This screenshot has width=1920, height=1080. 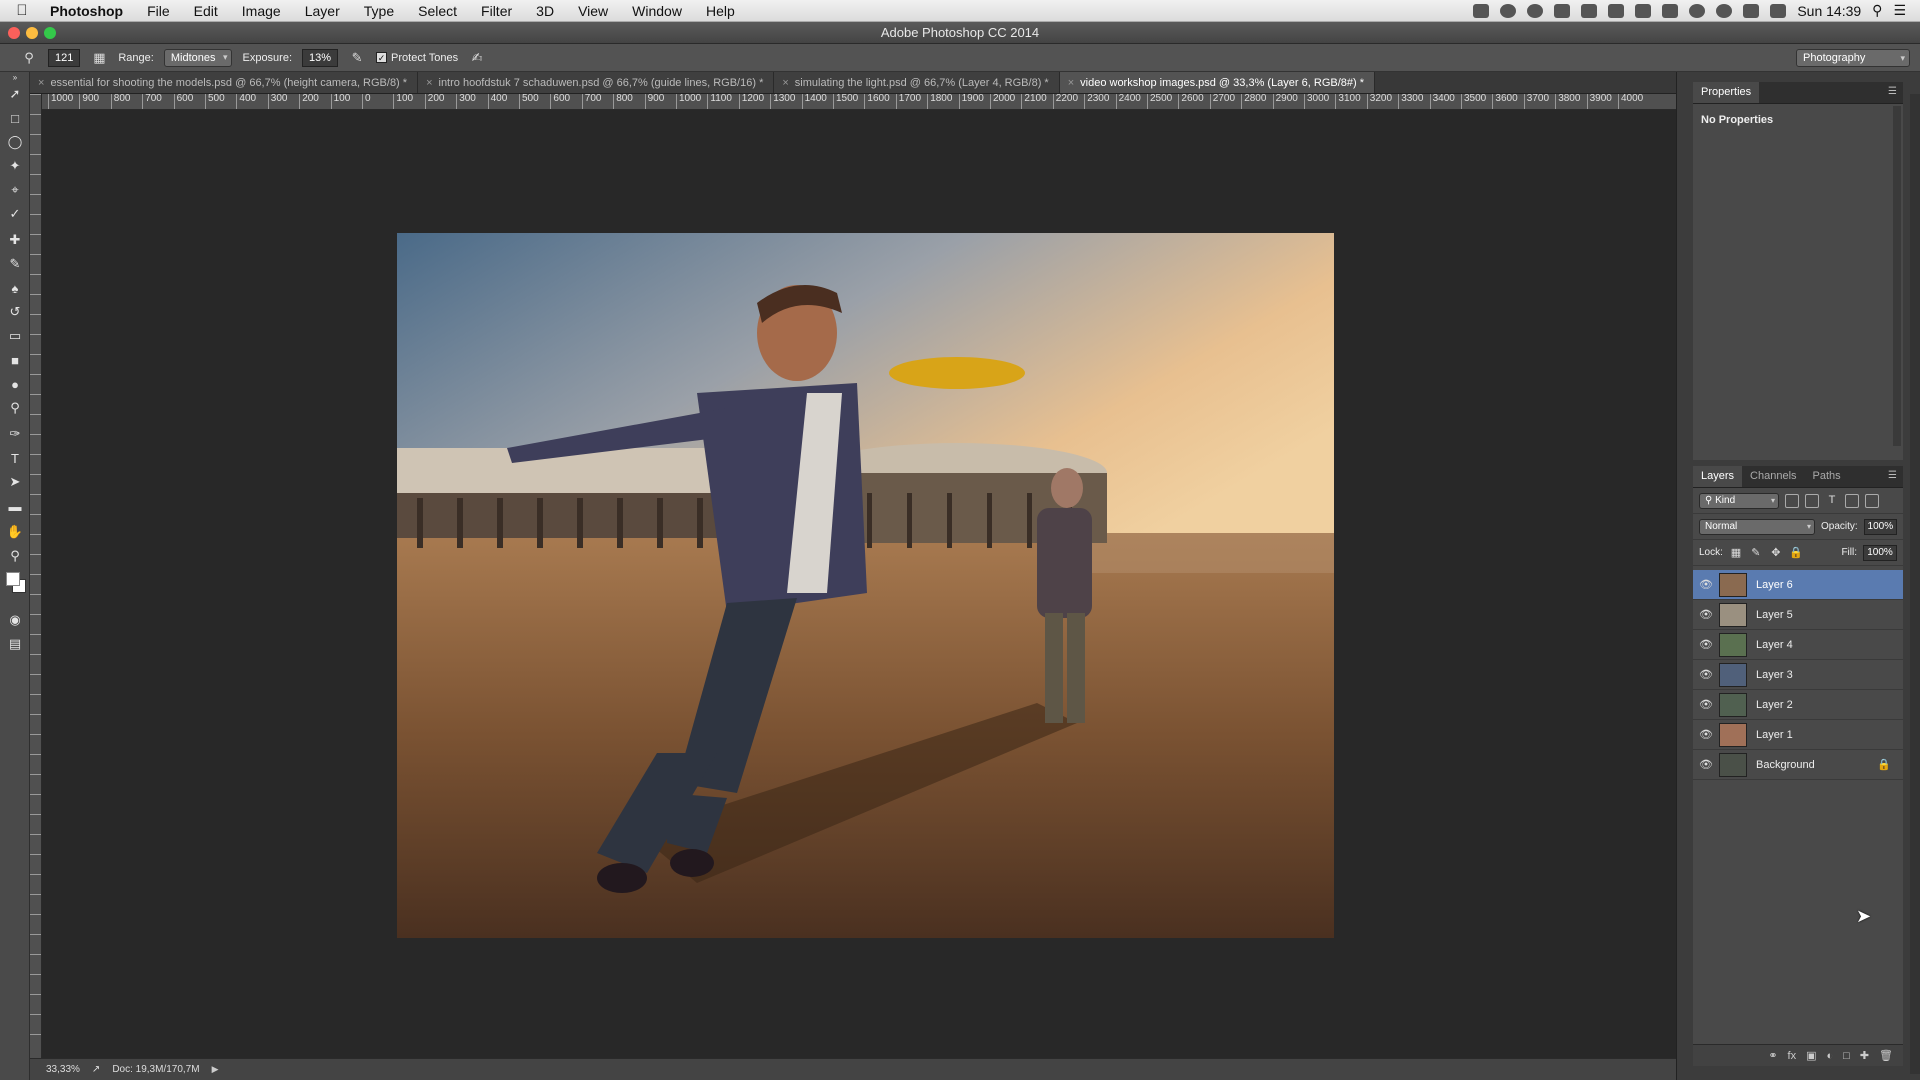 What do you see at coordinates (36, 576) in the screenshot?
I see `vertical-ruler` at bounding box center [36, 576].